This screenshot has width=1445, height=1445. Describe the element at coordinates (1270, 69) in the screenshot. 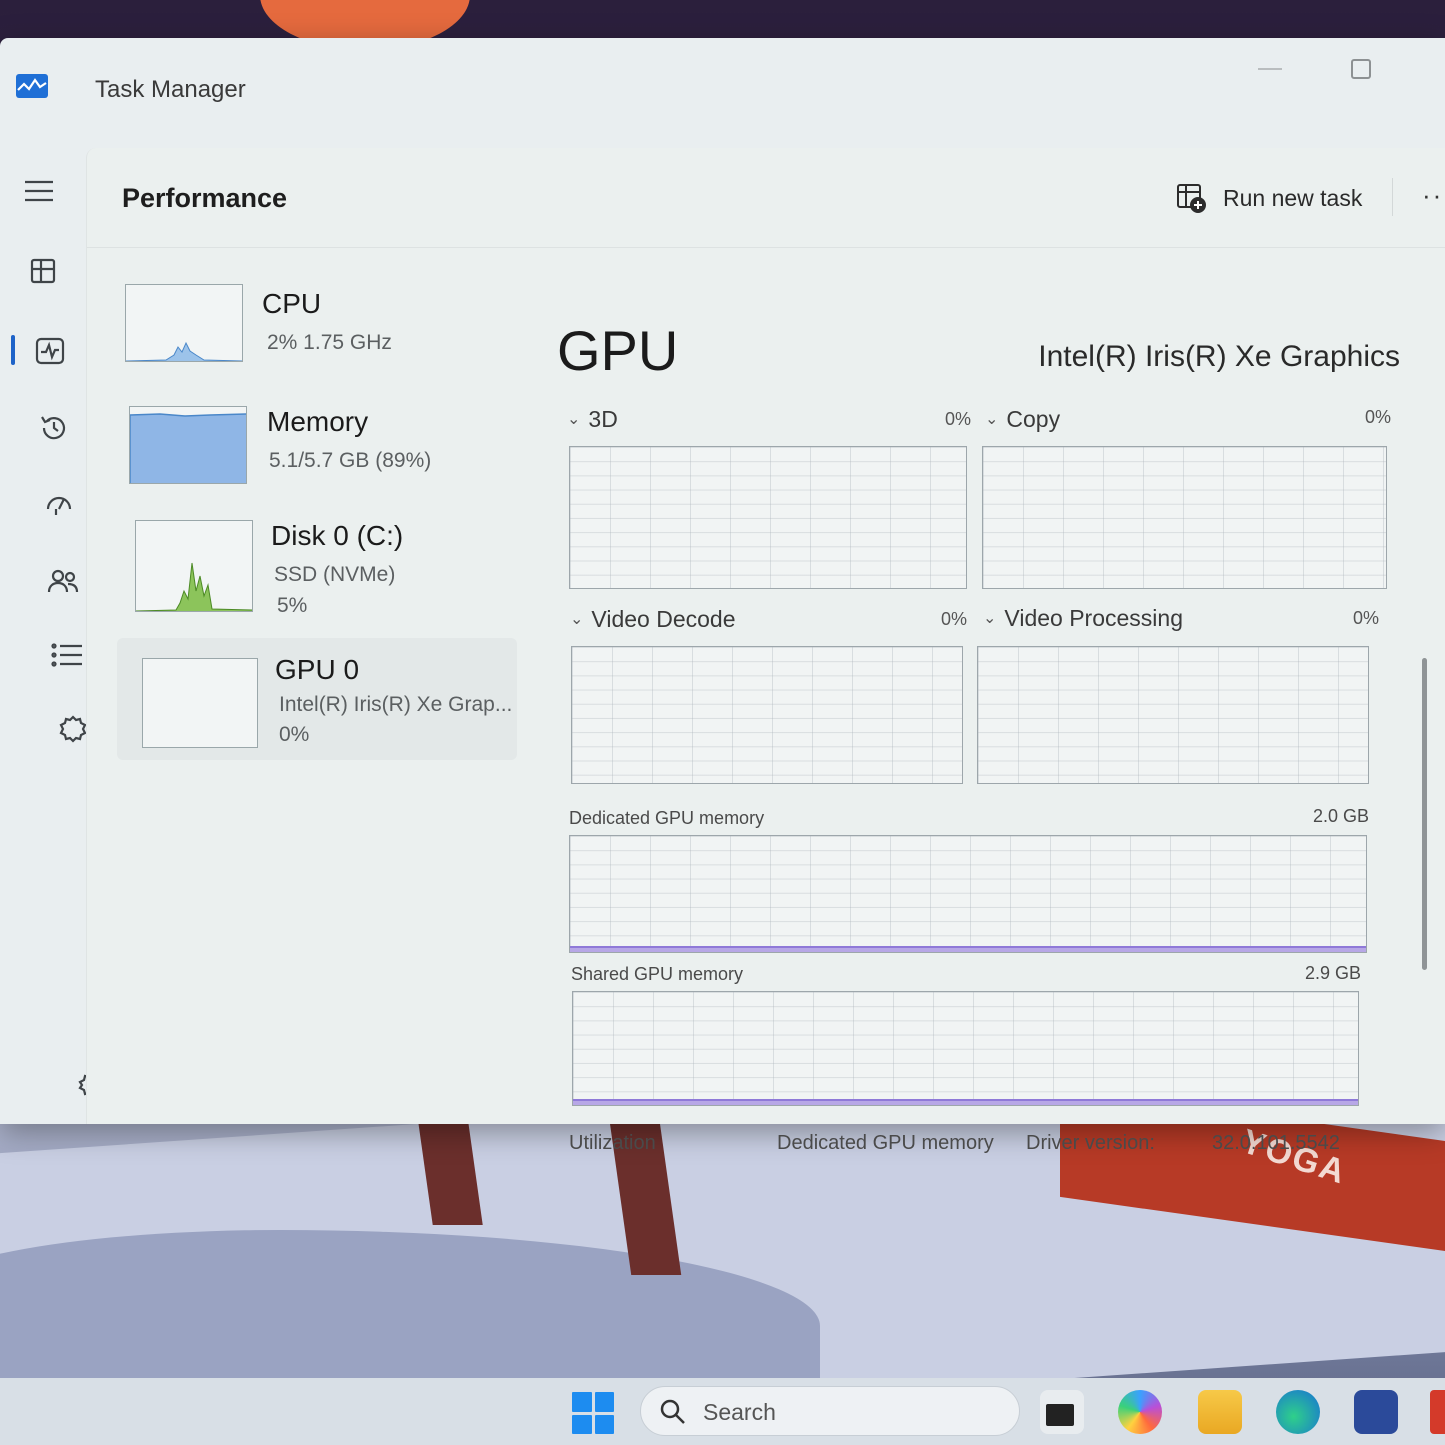

I see `minimize-button` at that location.